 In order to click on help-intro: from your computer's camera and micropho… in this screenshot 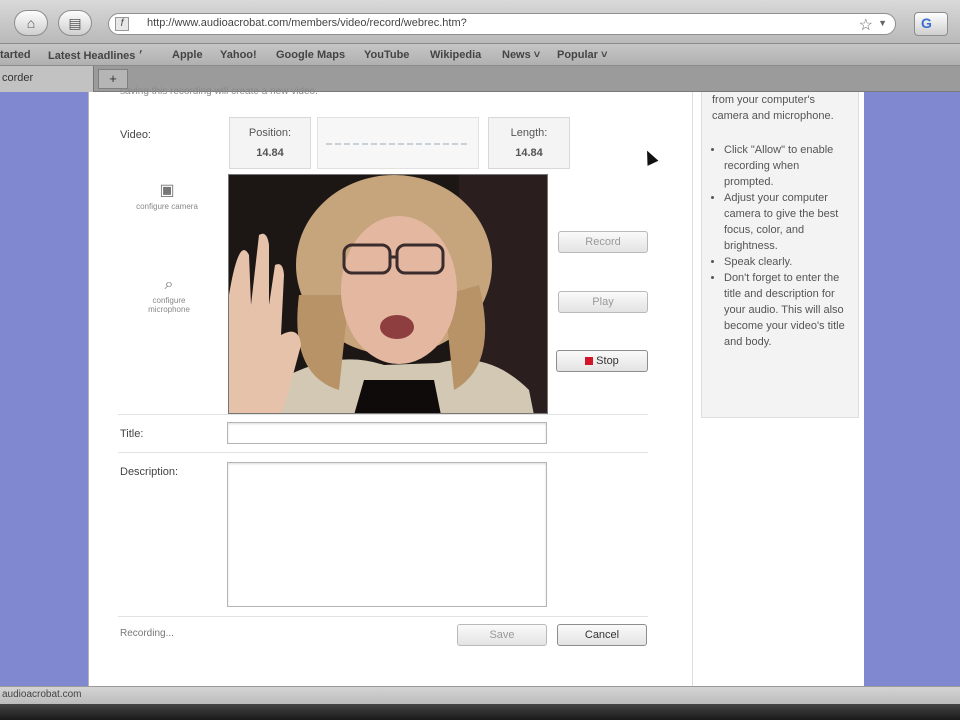, I will do `click(773, 108)`.